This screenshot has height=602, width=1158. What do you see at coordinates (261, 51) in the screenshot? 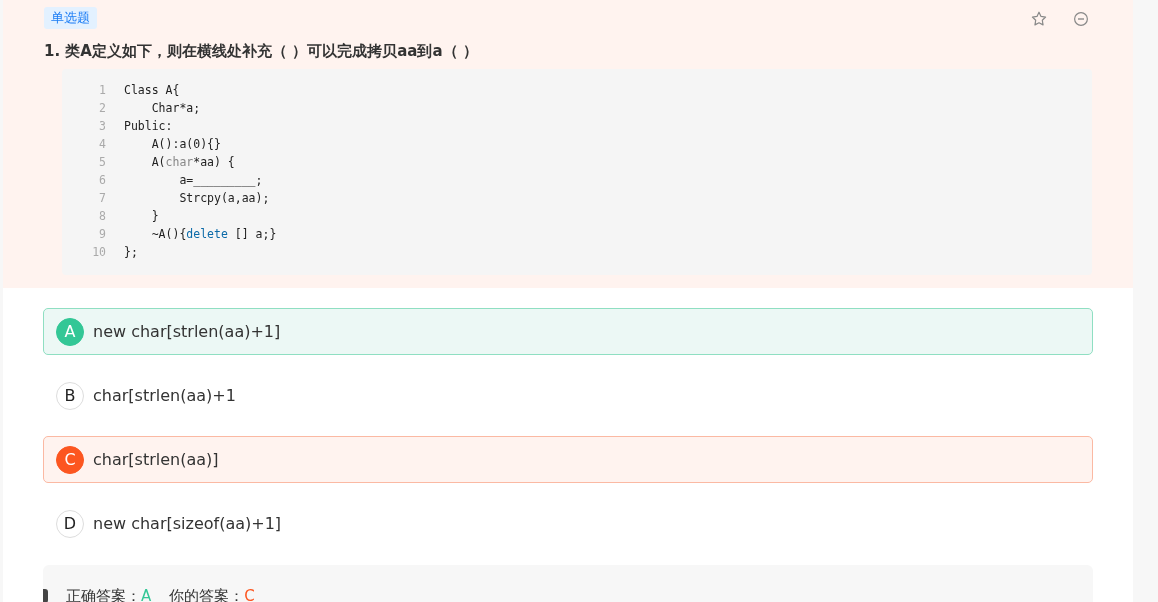
I see `question-title: 1. 类A定义如下，则在横线处补充（ ）可以完成拷贝aa到a（ ）` at bounding box center [261, 51].